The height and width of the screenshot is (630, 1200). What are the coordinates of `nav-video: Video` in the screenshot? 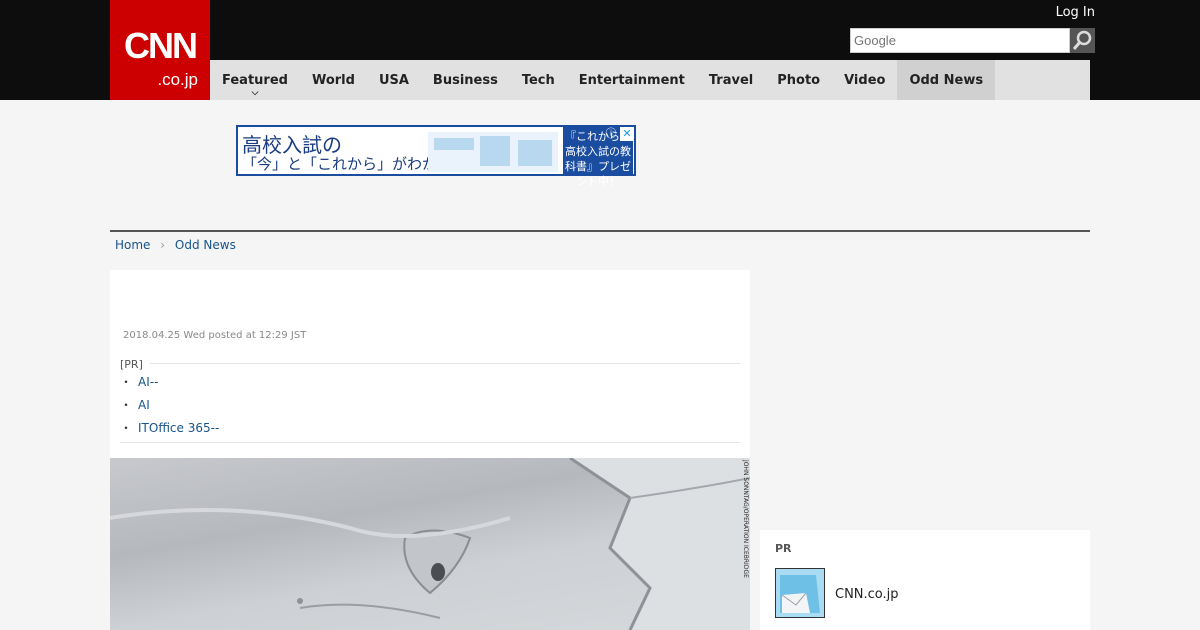 It's located at (864, 80).